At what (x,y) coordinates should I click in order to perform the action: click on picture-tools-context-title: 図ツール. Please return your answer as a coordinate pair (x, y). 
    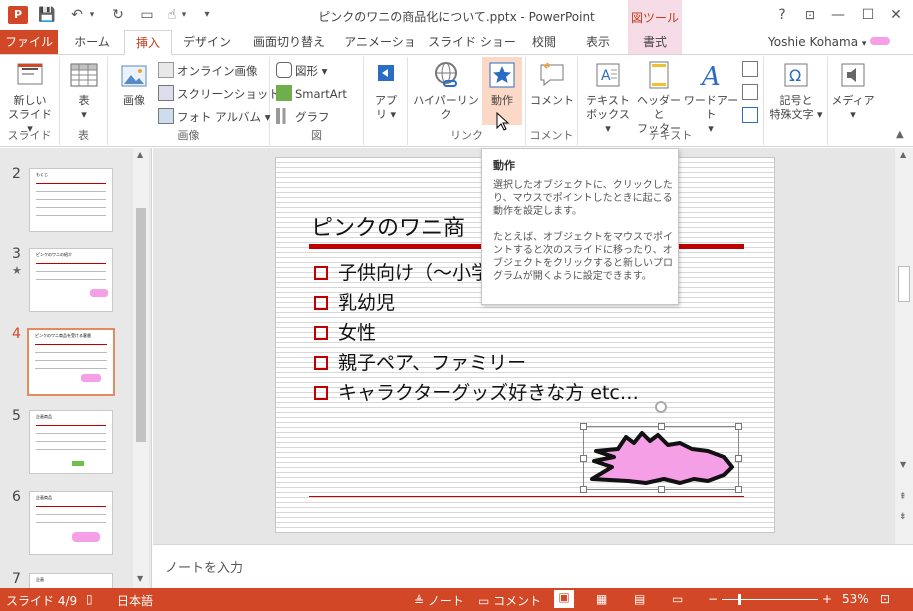
    Looking at the image, I should click on (655, 15).